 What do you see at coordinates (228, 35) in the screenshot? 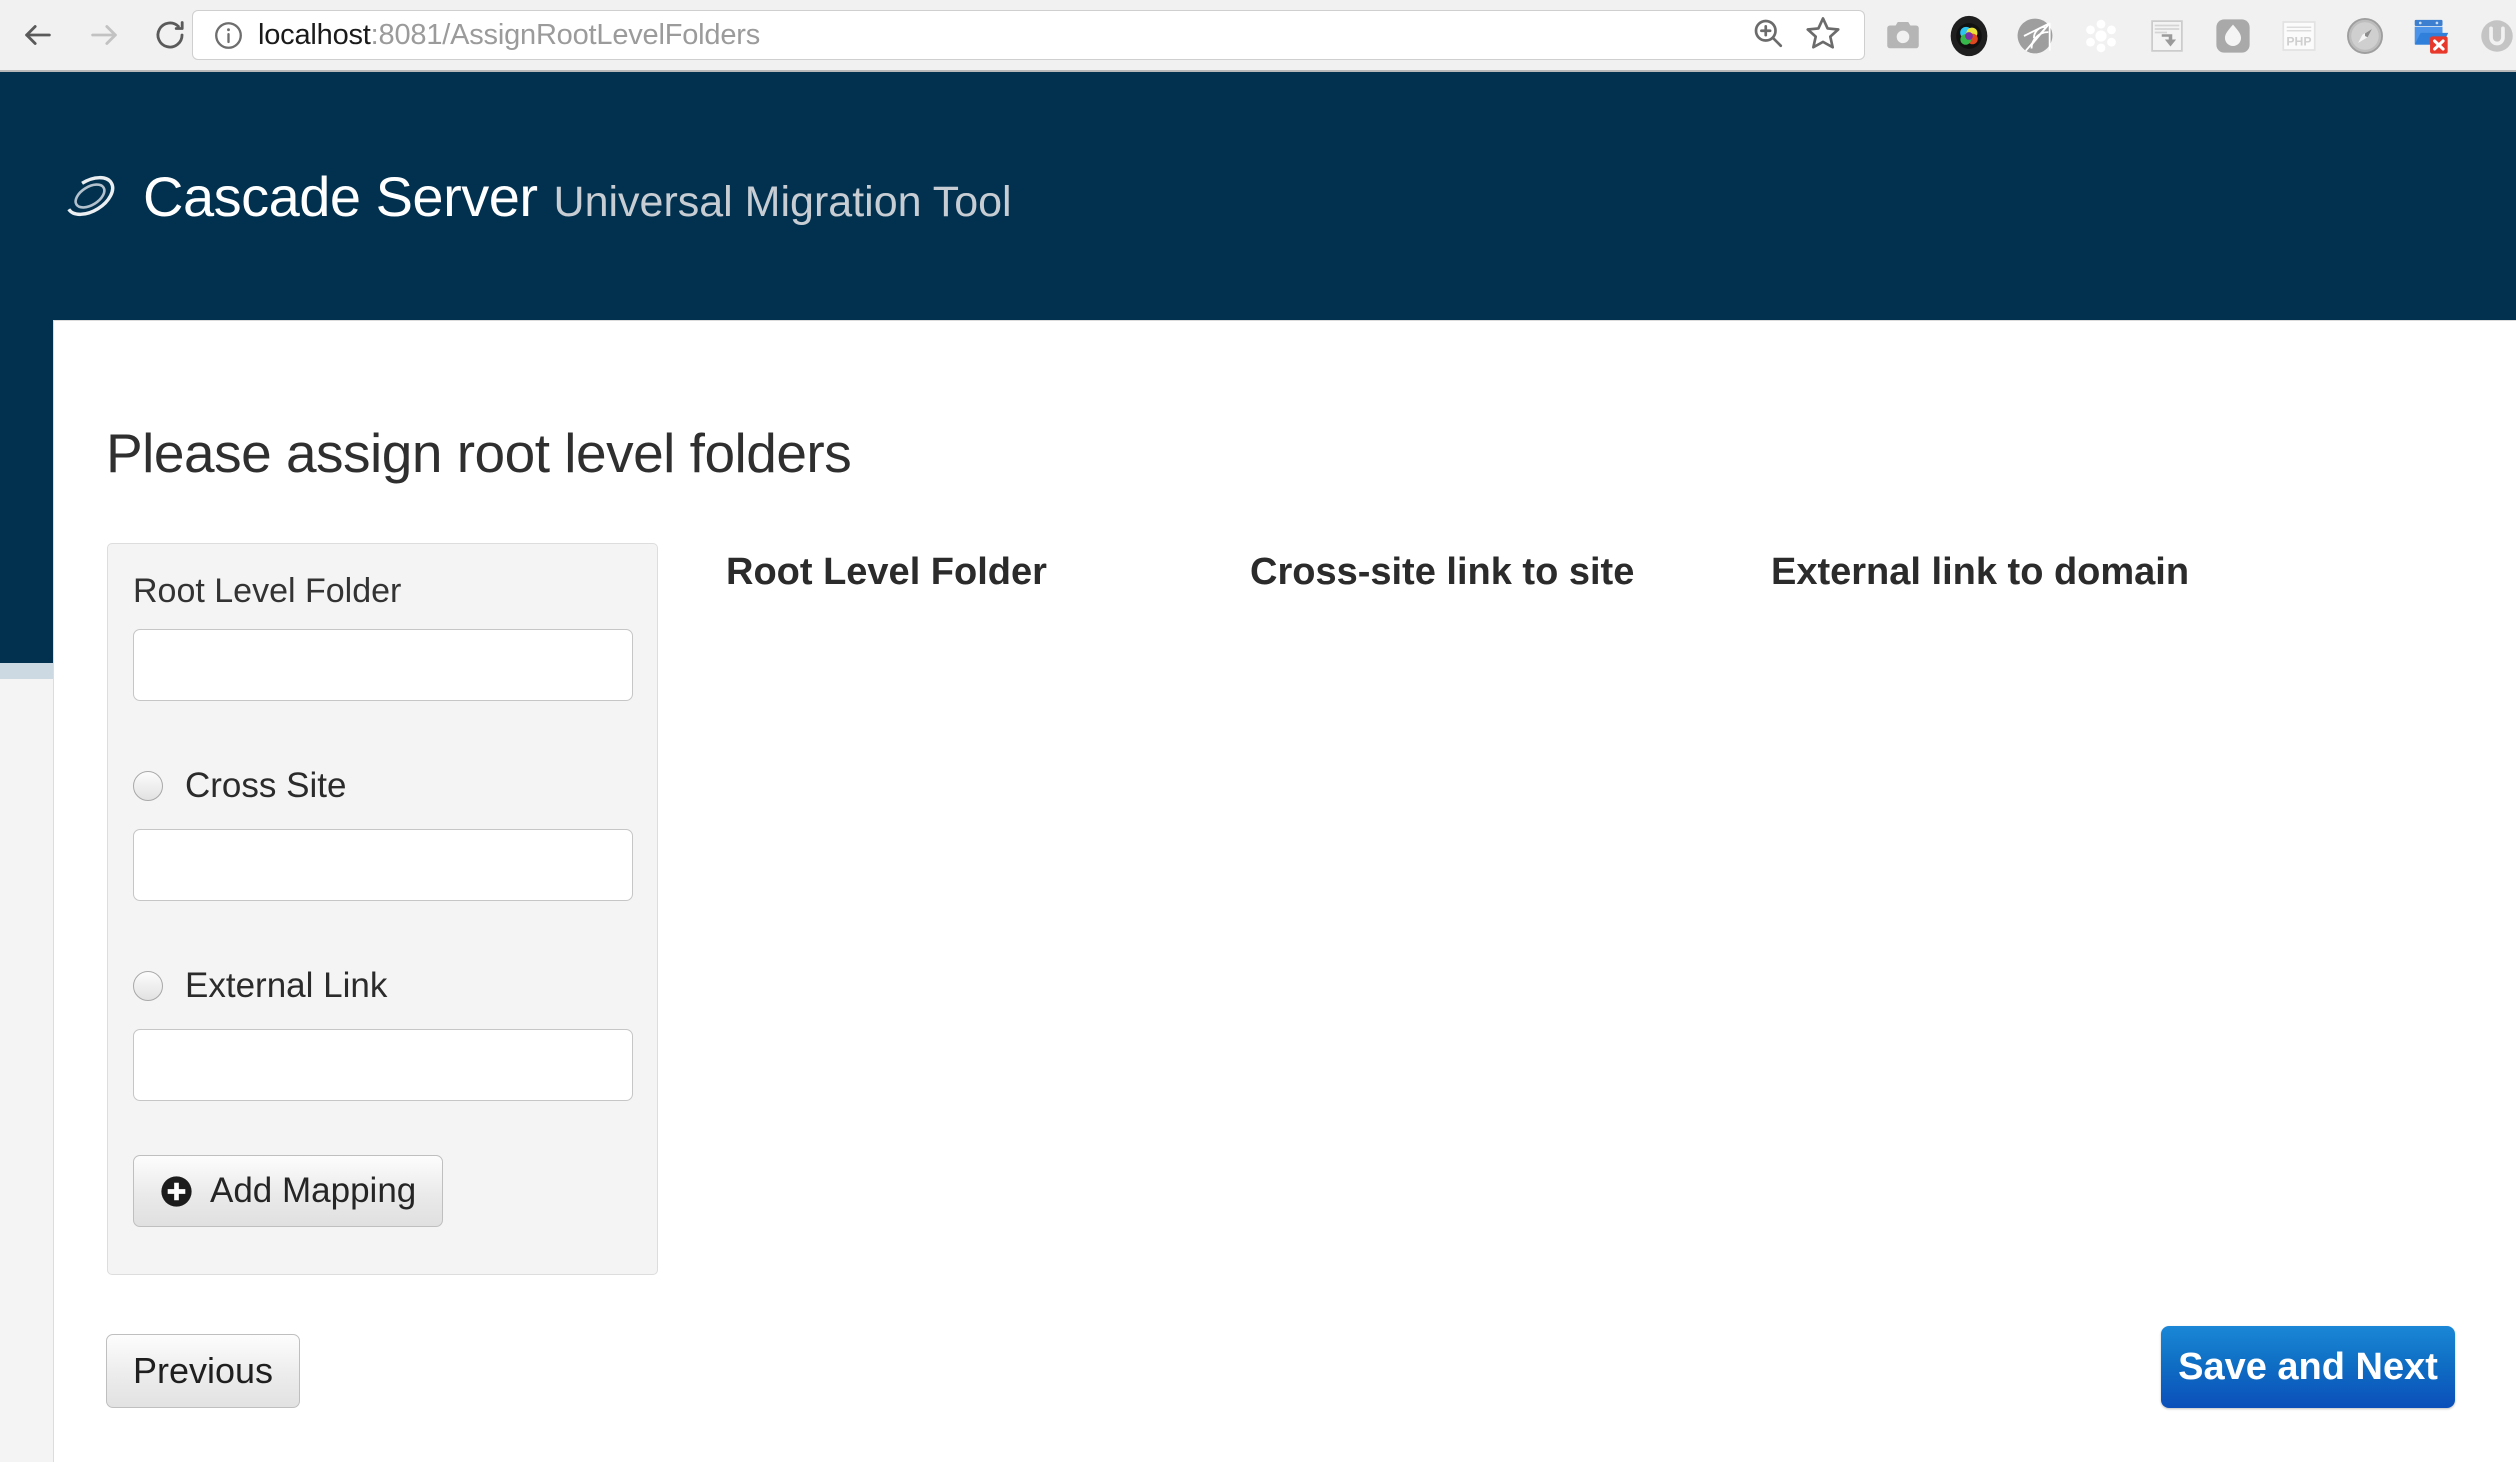
I see `info-circle-icon` at bounding box center [228, 35].